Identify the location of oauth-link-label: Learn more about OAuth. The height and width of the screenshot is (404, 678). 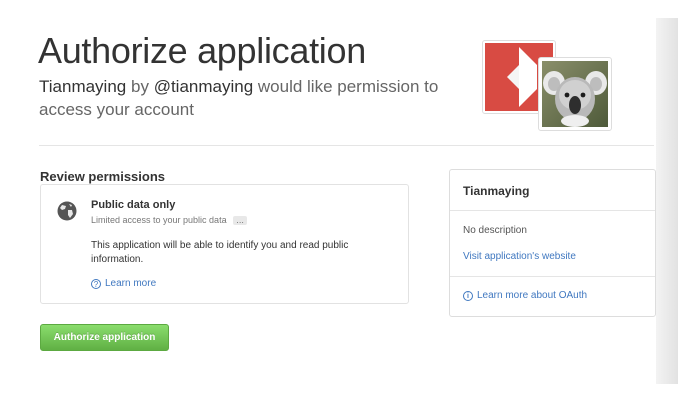
(532, 295).